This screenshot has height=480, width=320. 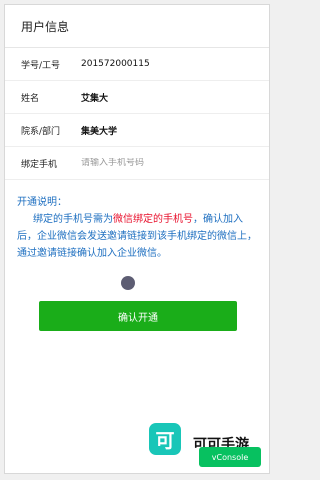 I want to click on department-value: 集美大学, so click(x=99, y=131).